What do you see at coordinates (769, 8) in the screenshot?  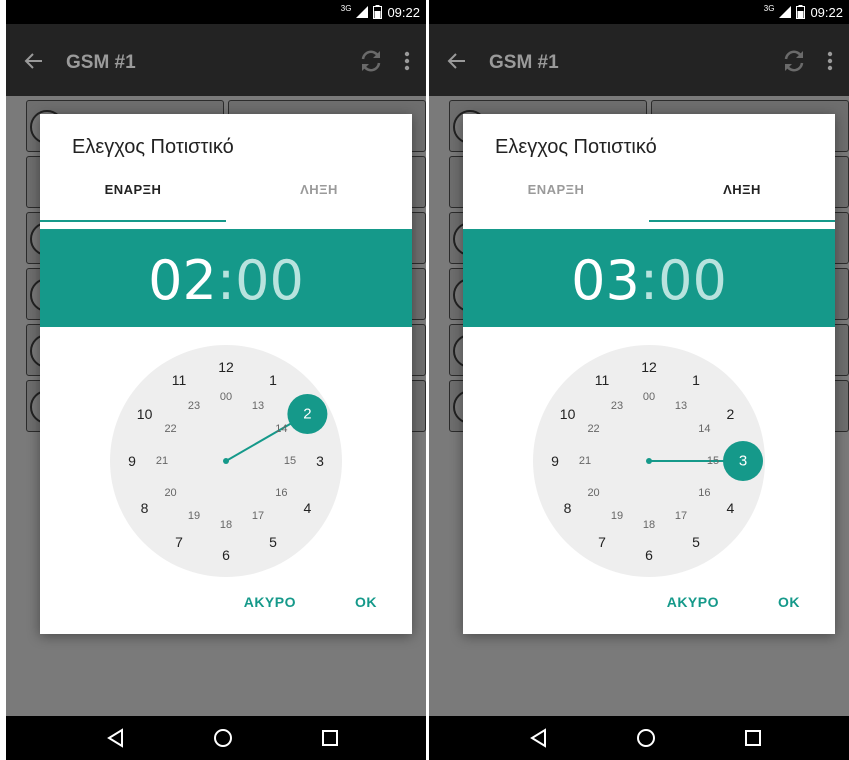 I see `network-type: 3G` at bounding box center [769, 8].